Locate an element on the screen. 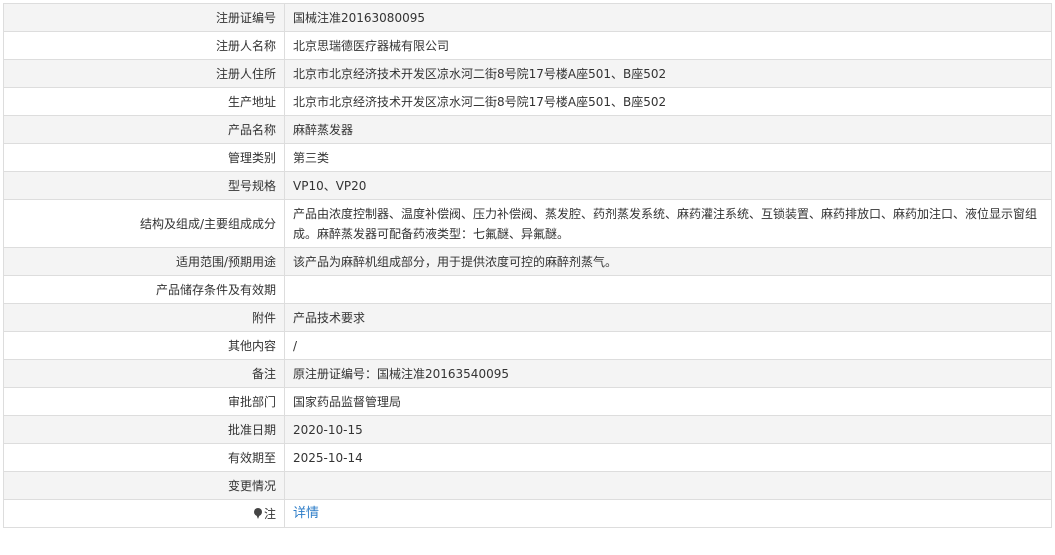  row-label: 产品名称 is located at coordinates (144, 129).